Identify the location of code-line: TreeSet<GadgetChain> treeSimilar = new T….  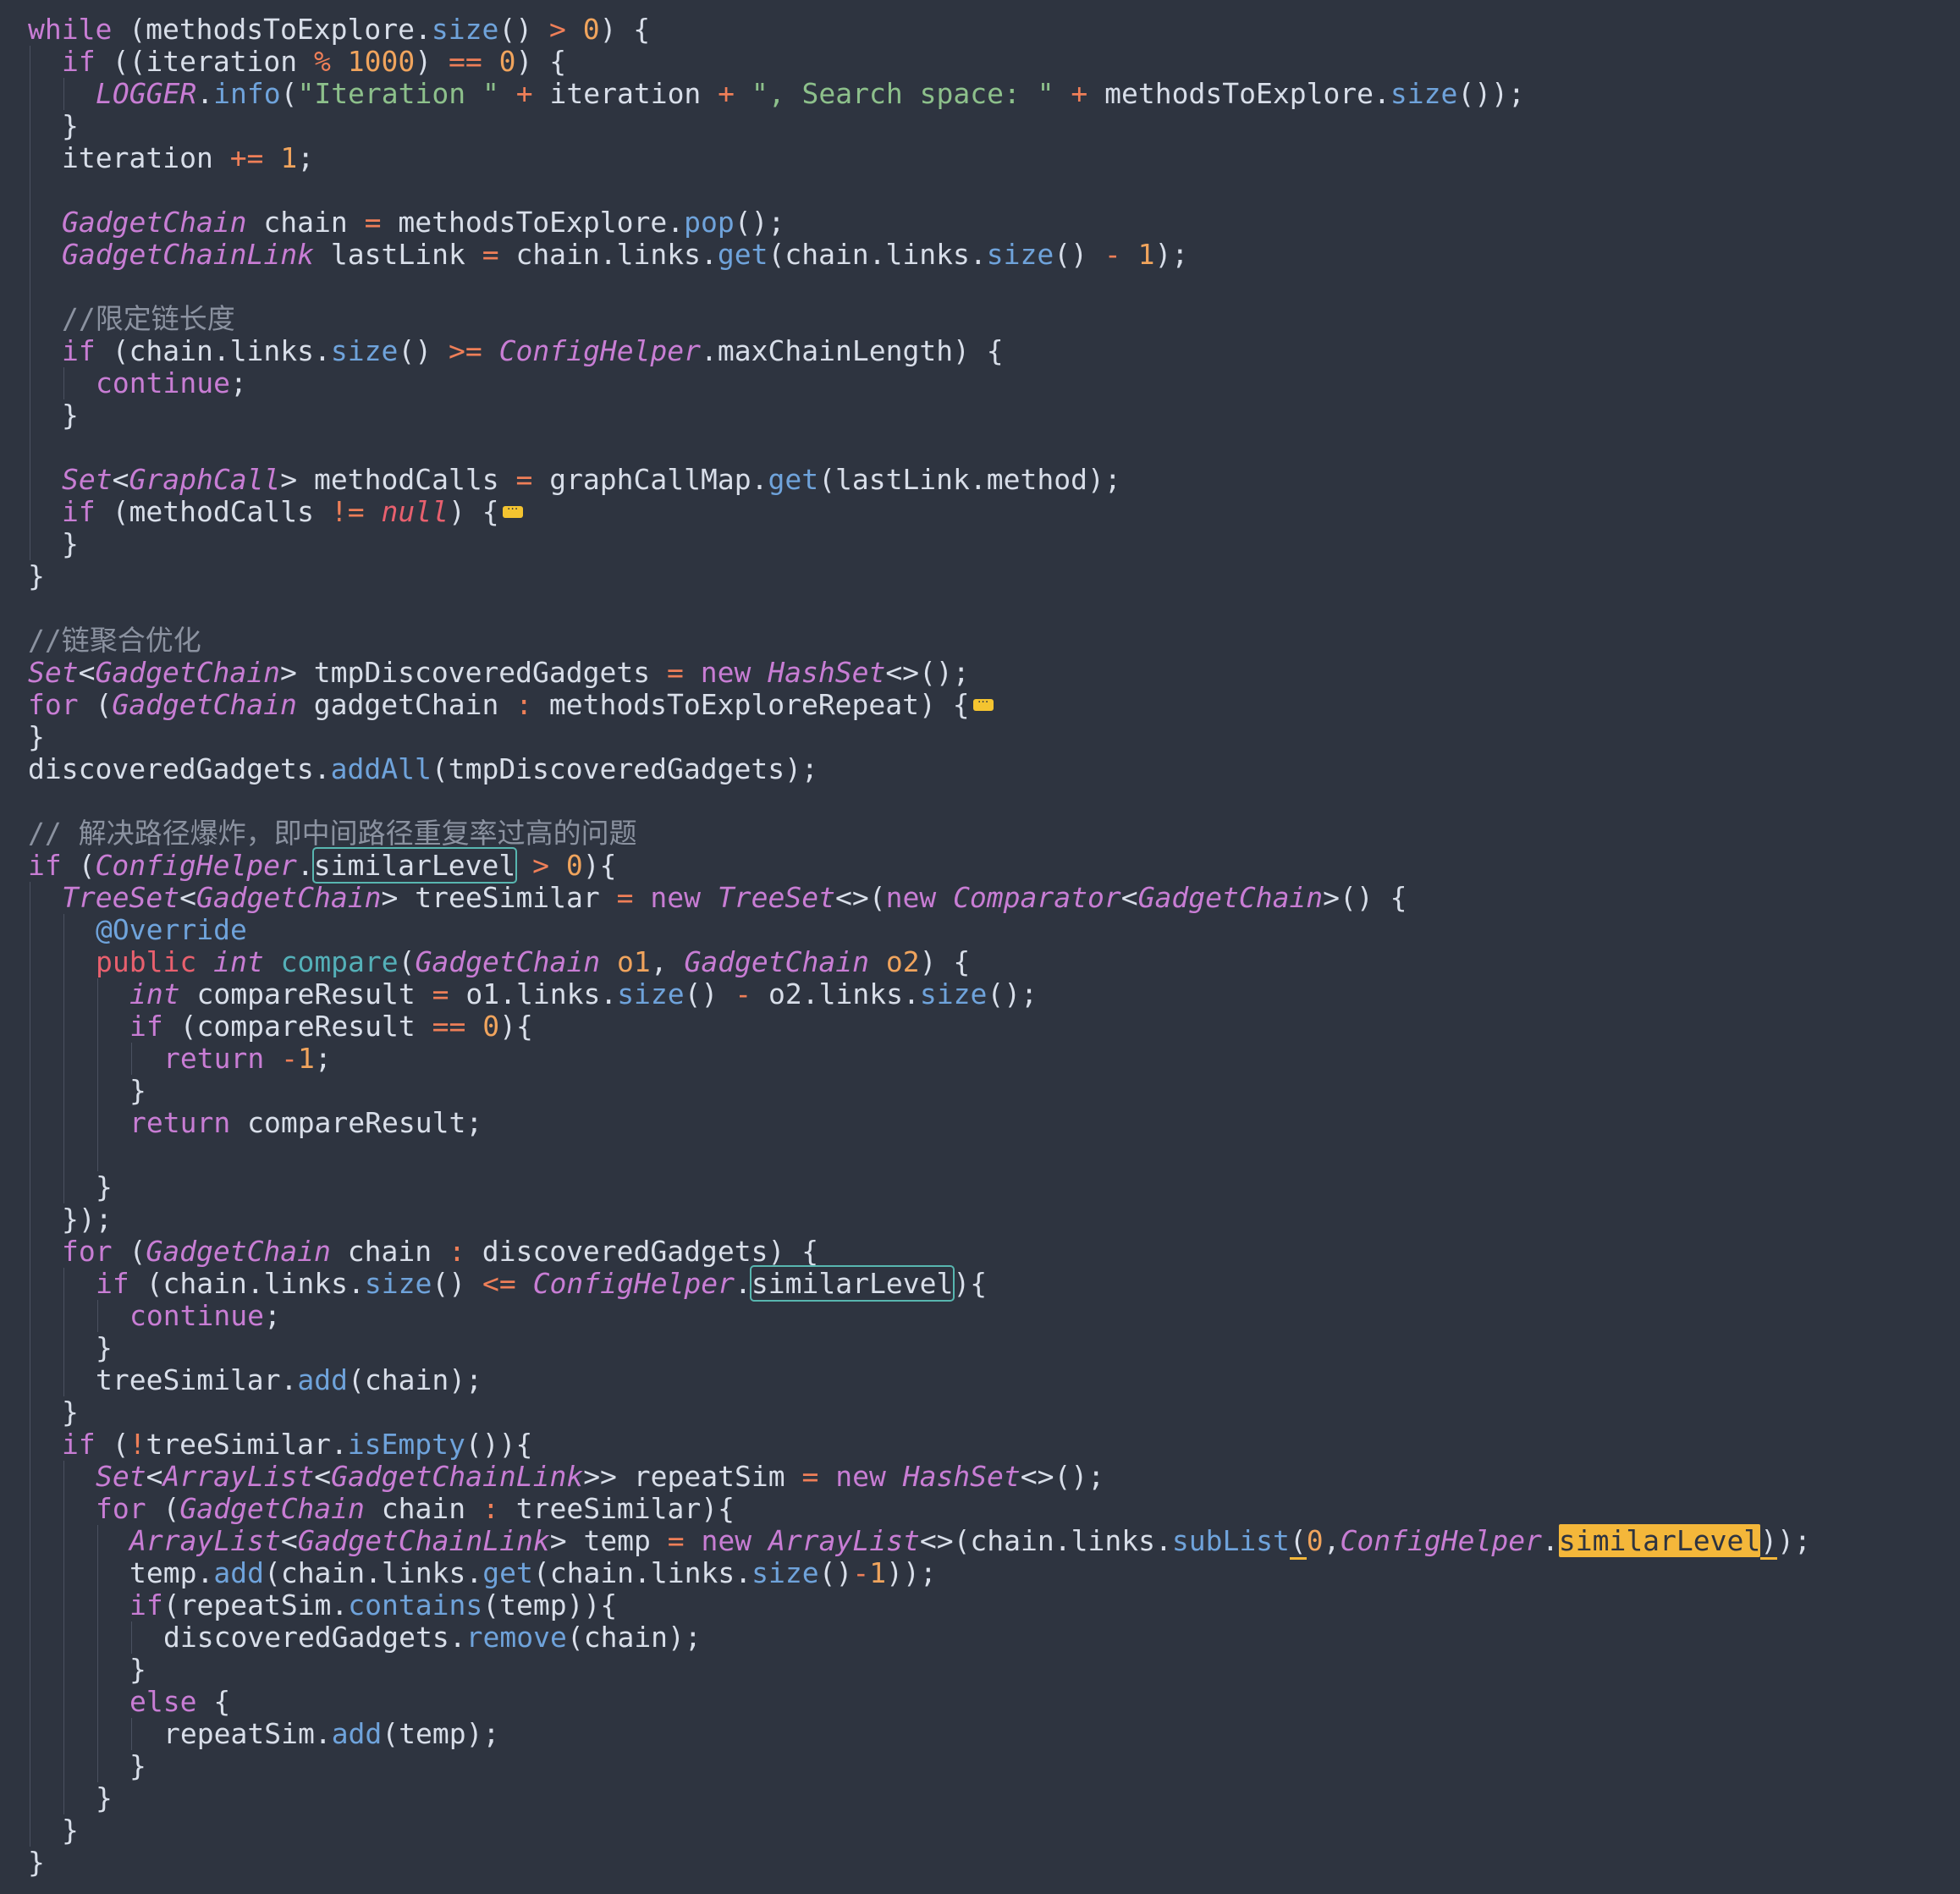
(980, 898).